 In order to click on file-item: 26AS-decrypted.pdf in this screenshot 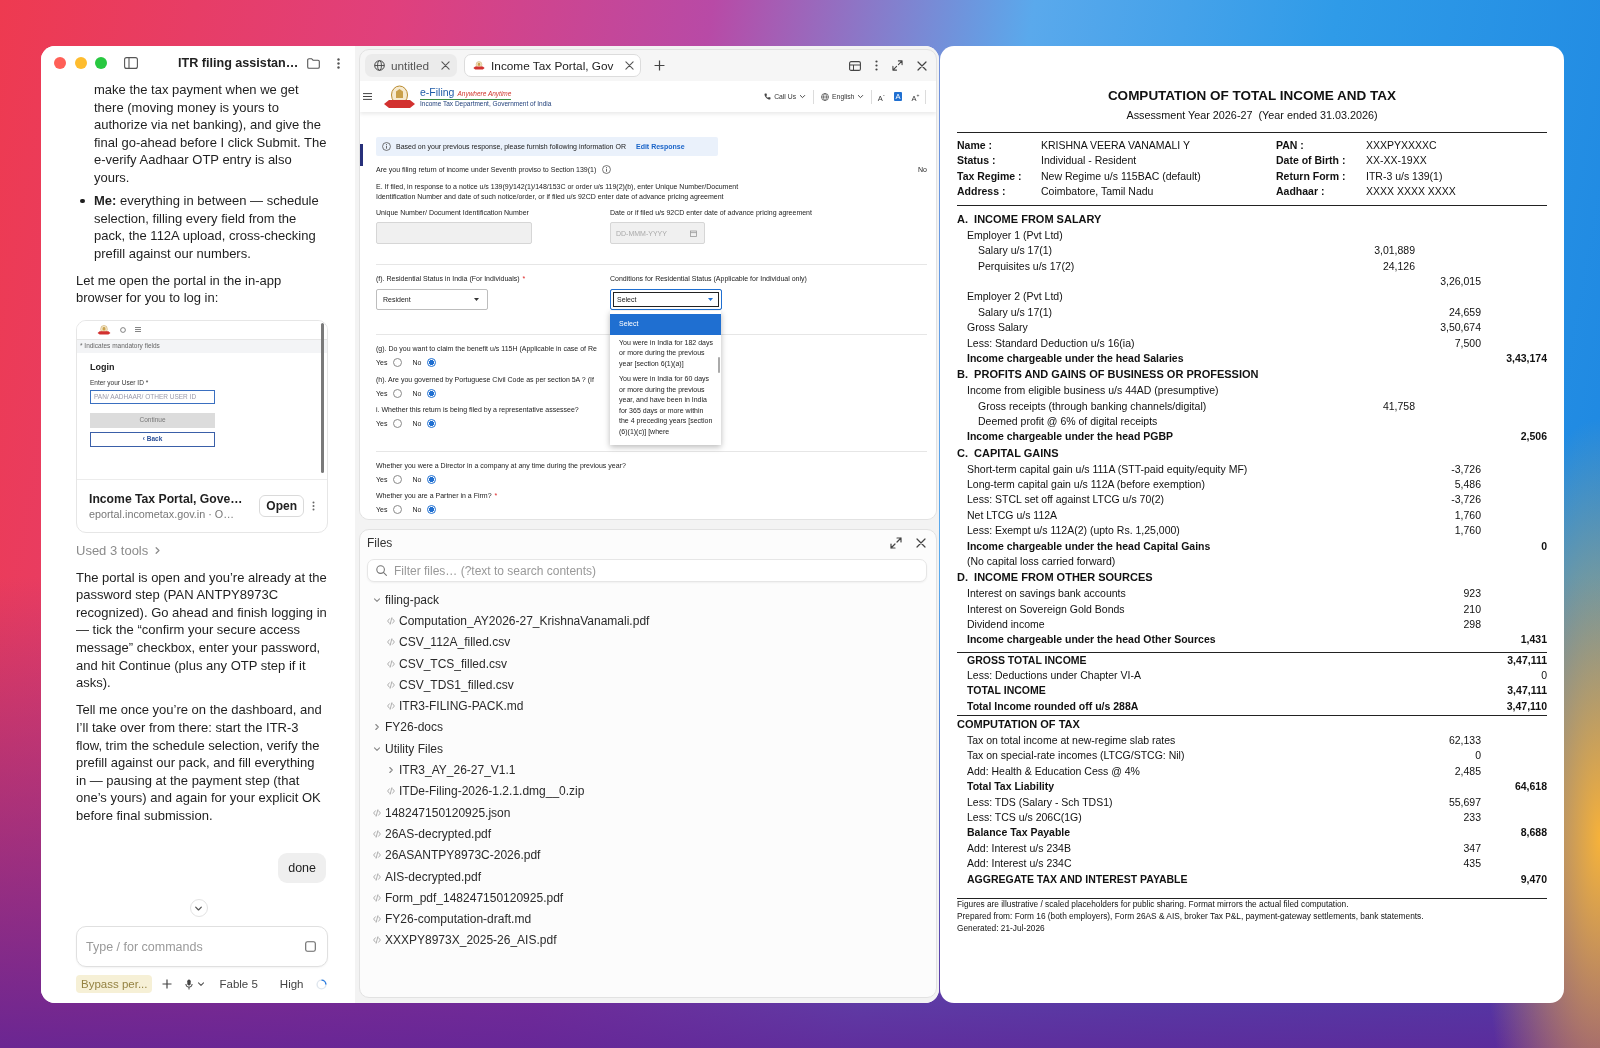, I will do `click(432, 834)`.